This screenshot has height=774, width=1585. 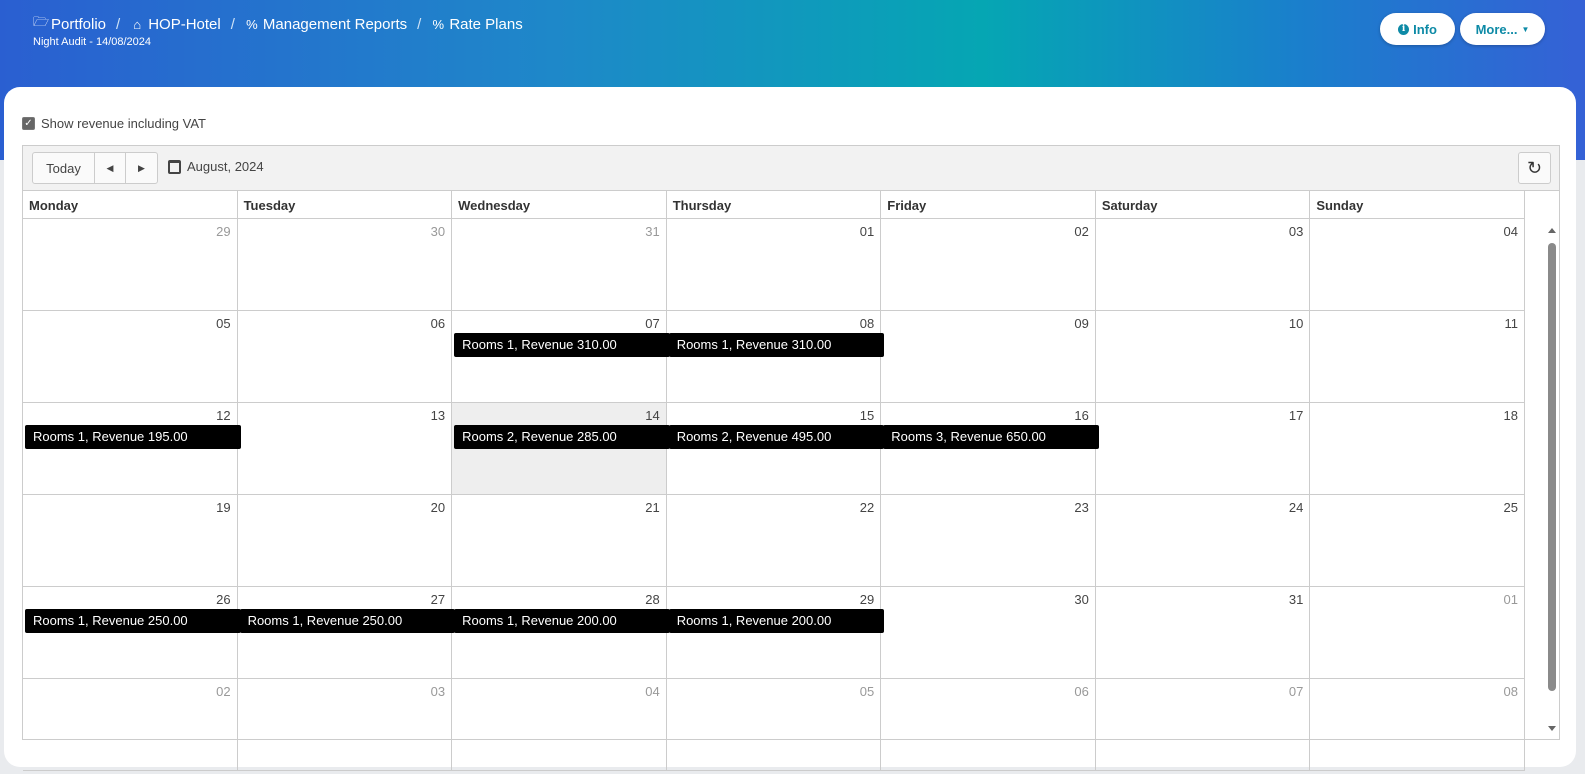 I want to click on calendar-day: 23, so click(x=988, y=540).